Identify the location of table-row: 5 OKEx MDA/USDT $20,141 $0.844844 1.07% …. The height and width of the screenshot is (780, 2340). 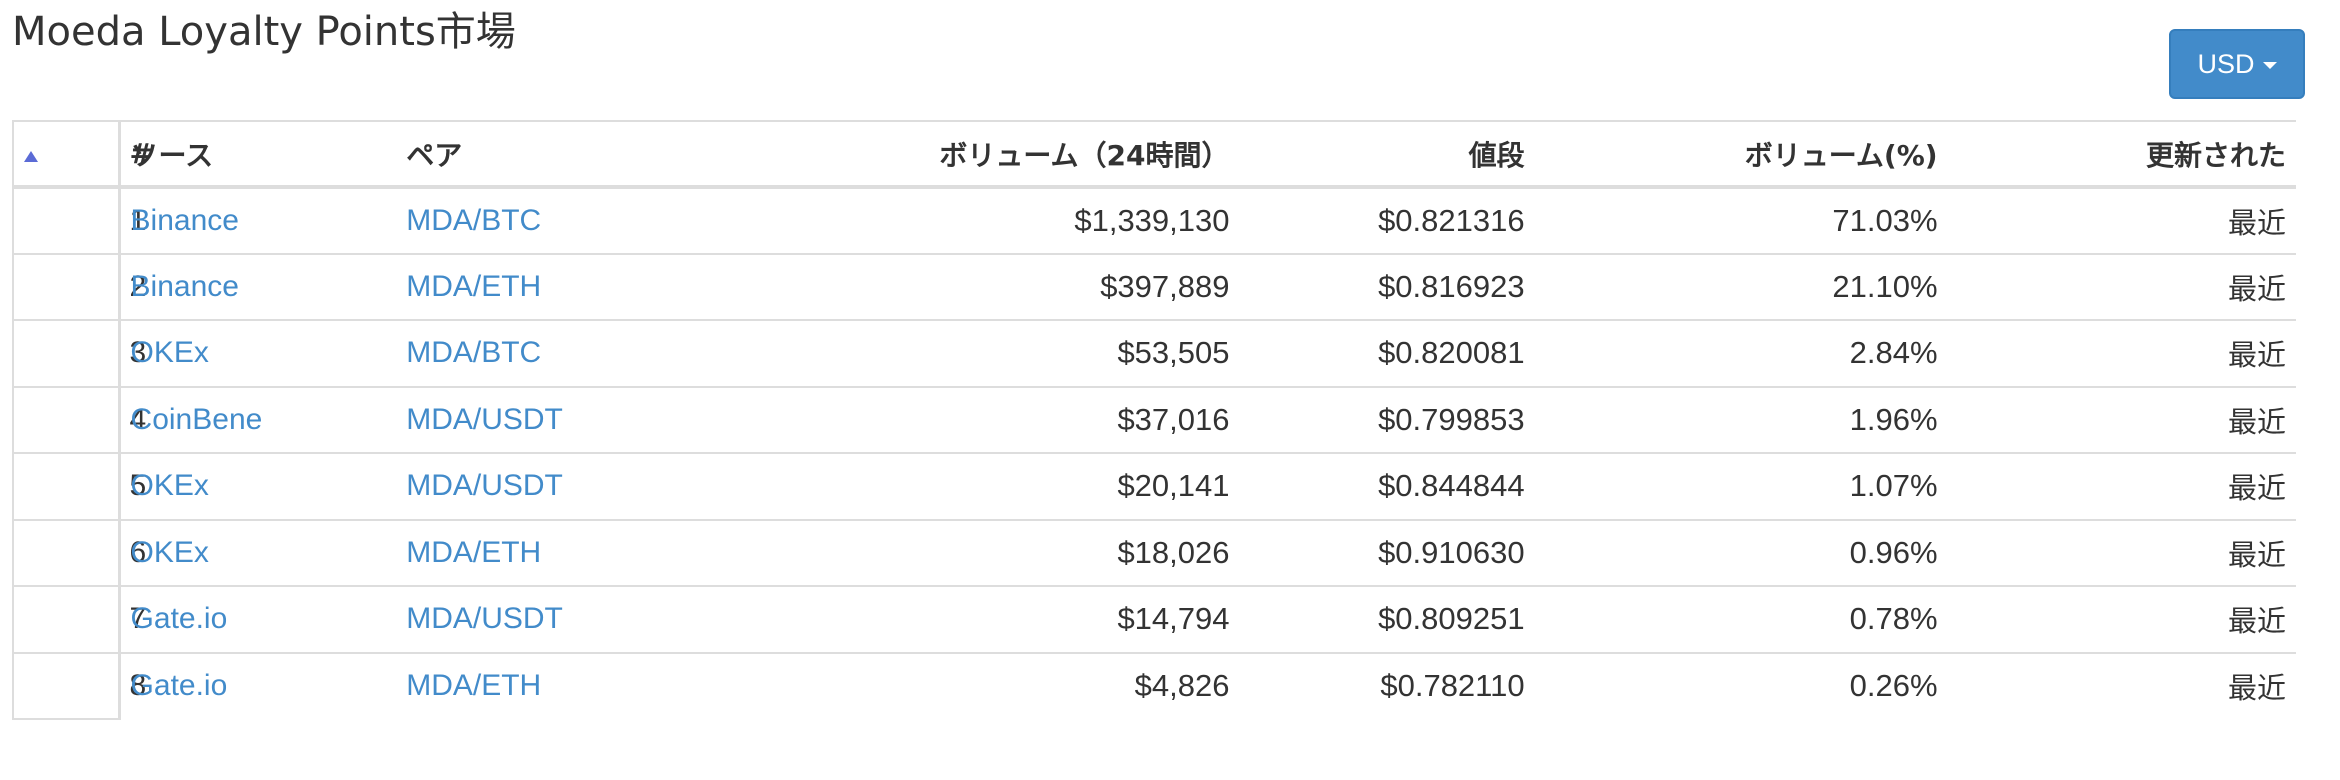
(1154, 487).